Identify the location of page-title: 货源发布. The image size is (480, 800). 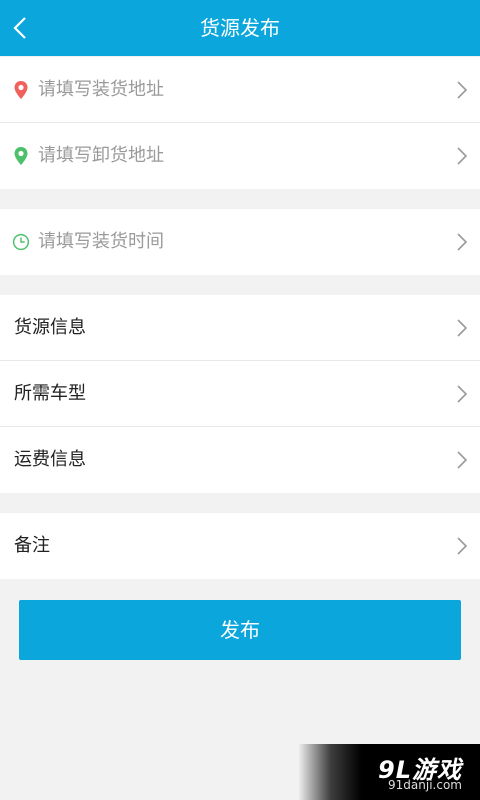
(240, 28).